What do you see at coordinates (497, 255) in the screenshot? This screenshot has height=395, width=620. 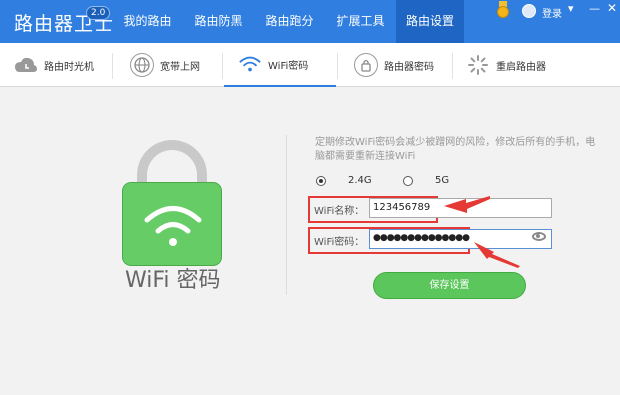 I see `annotation-arrow-password` at bounding box center [497, 255].